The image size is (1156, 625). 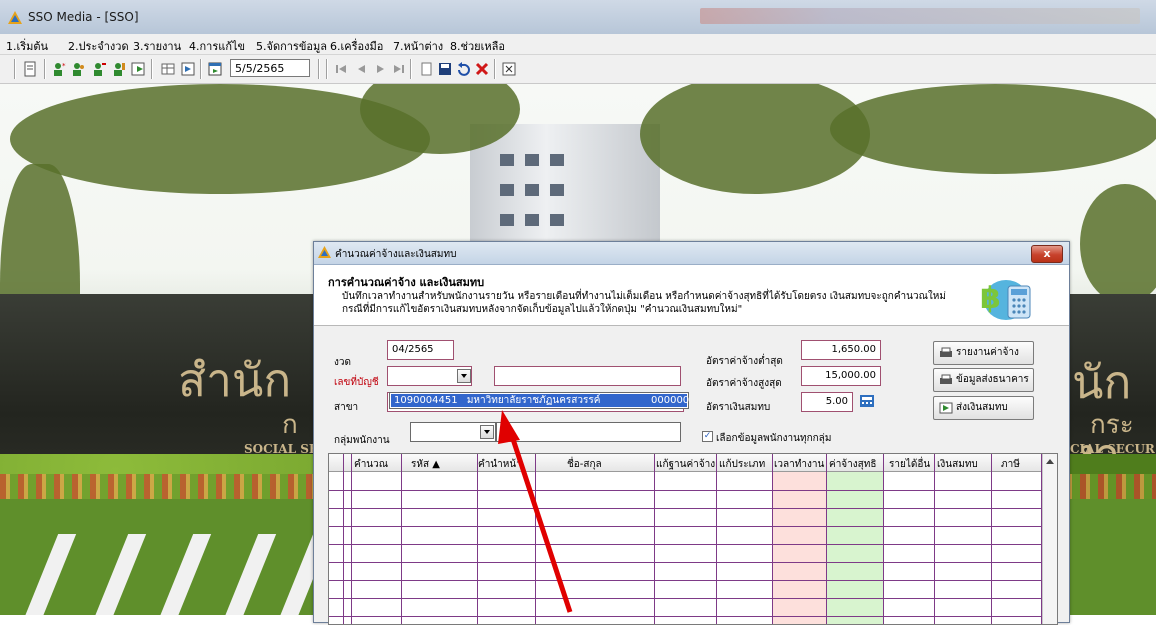 What do you see at coordinates (346, 407) in the screenshot?
I see `branch-label: สาขา` at bounding box center [346, 407].